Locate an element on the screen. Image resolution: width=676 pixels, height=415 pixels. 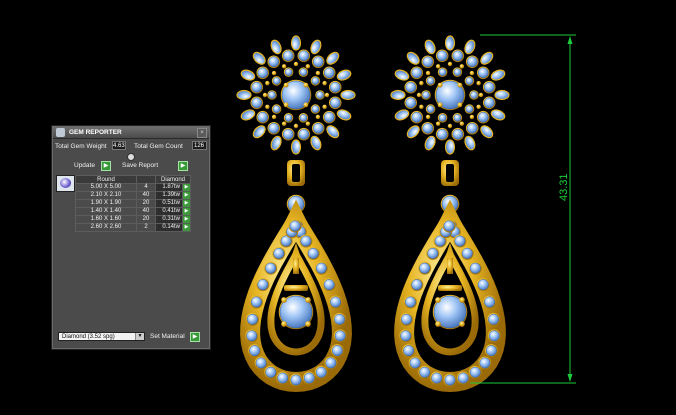
cell-size: 2.60 X 2.60 is located at coordinates (106, 227).